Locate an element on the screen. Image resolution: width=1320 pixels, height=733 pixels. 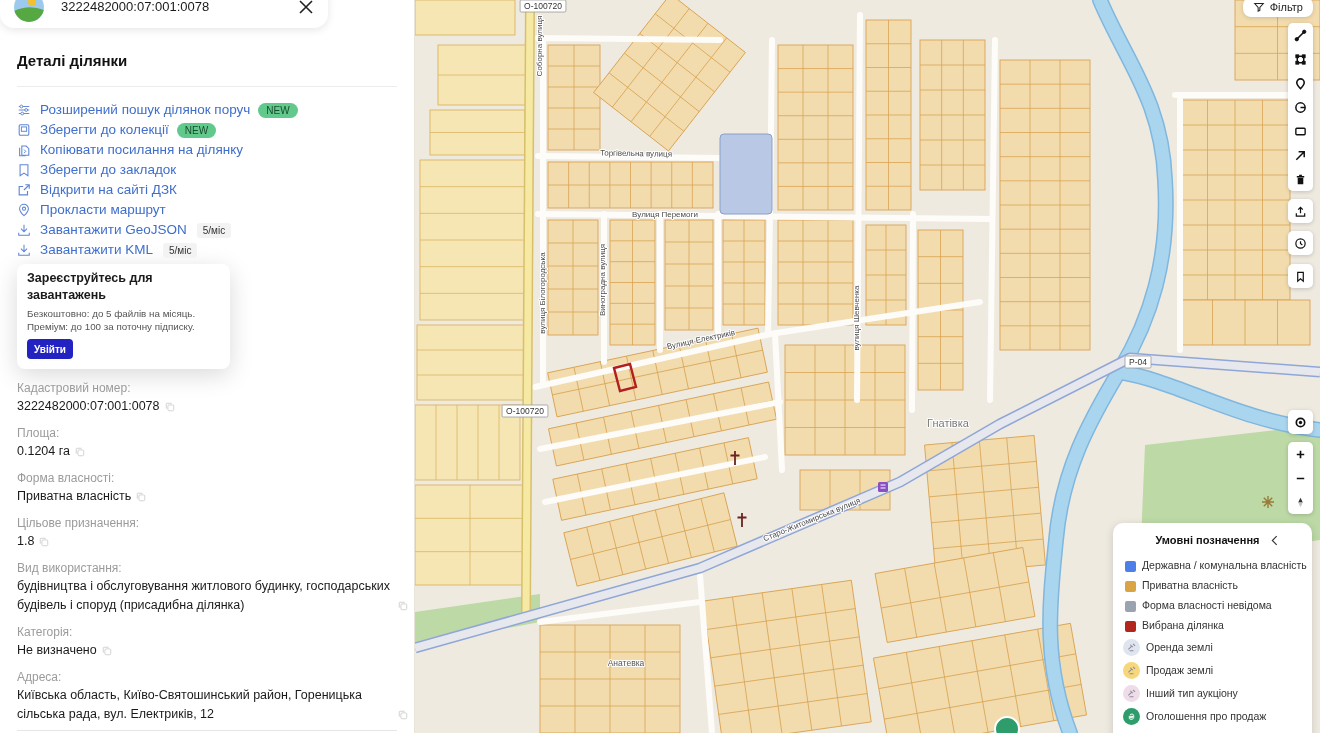
action-link: Відкрити на сайті ДЗК is located at coordinates (97, 190).